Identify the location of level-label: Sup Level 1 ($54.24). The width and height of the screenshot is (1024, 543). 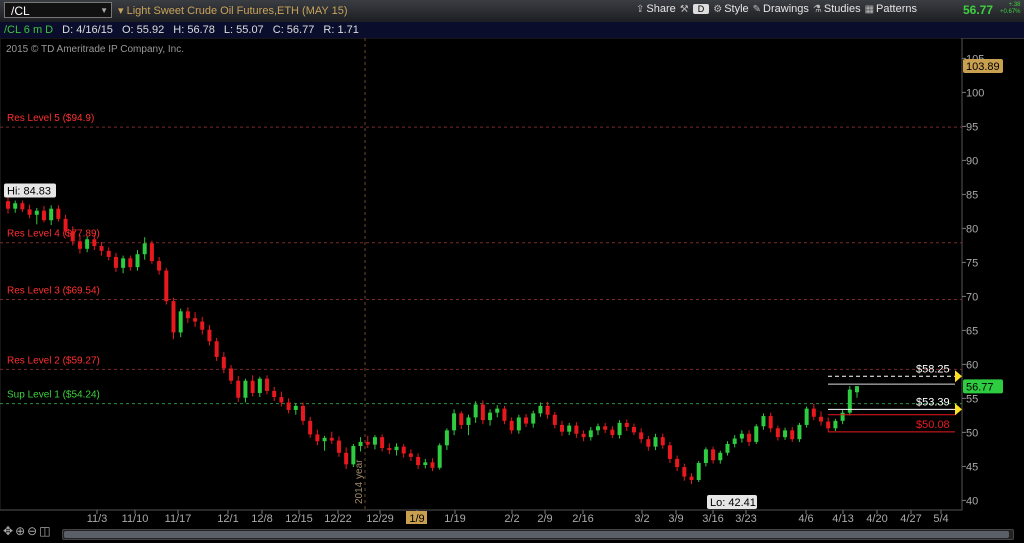
(53, 395).